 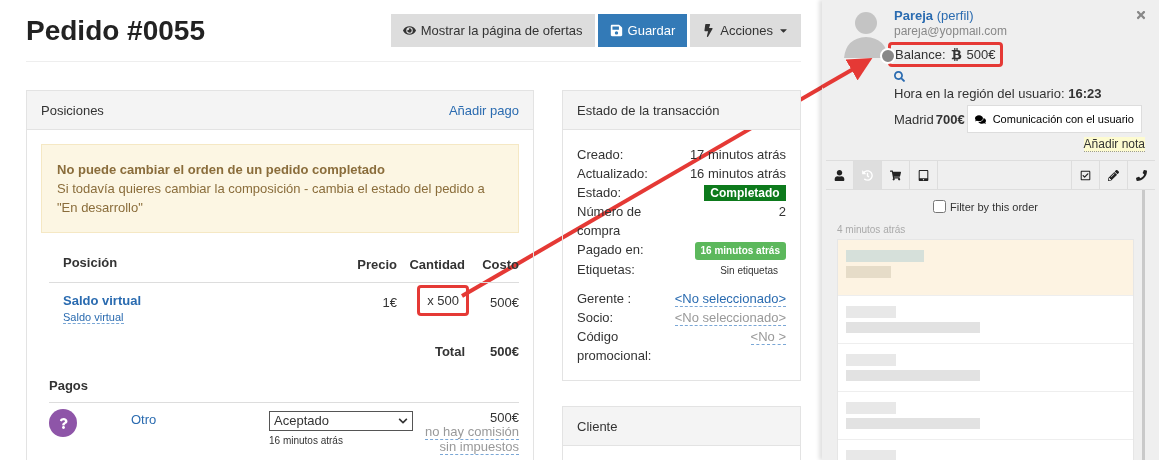 I want to click on card-title: Posiciones, so click(x=72, y=110).